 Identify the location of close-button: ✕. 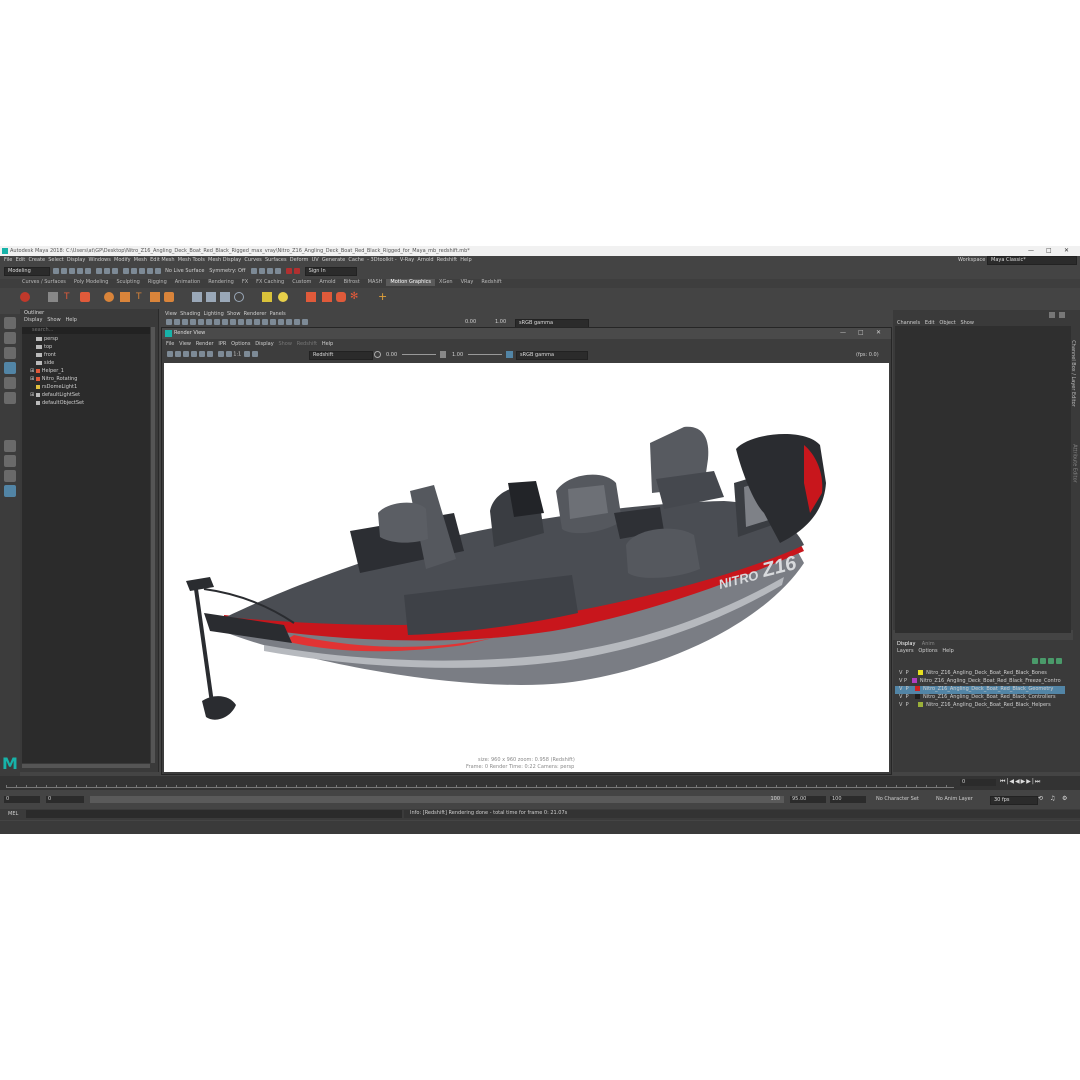
(1066, 250).